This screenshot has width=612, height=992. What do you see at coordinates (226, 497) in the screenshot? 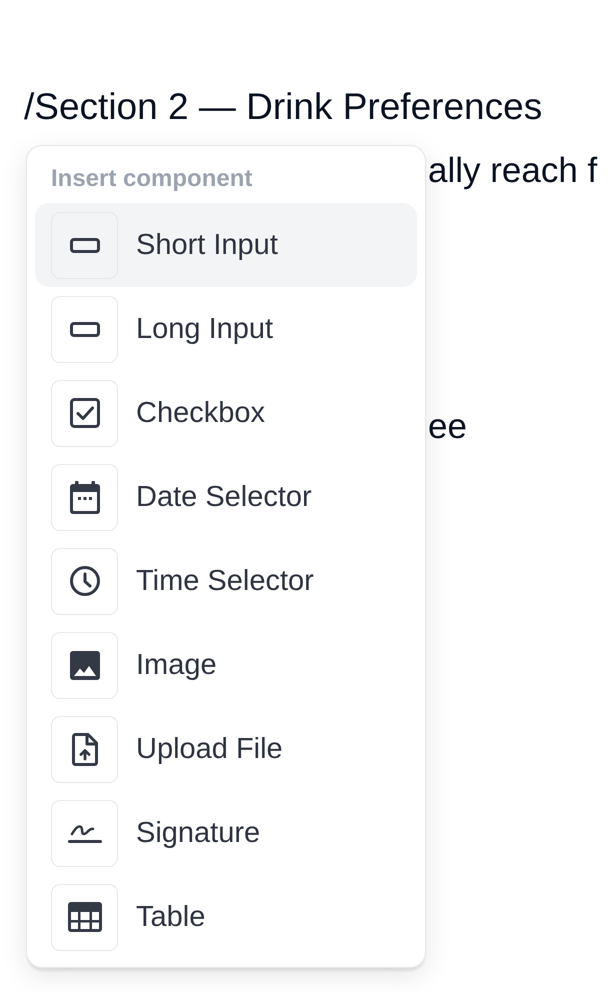
I see `menu-item: Date Selector` at bounding box center [226, 497].